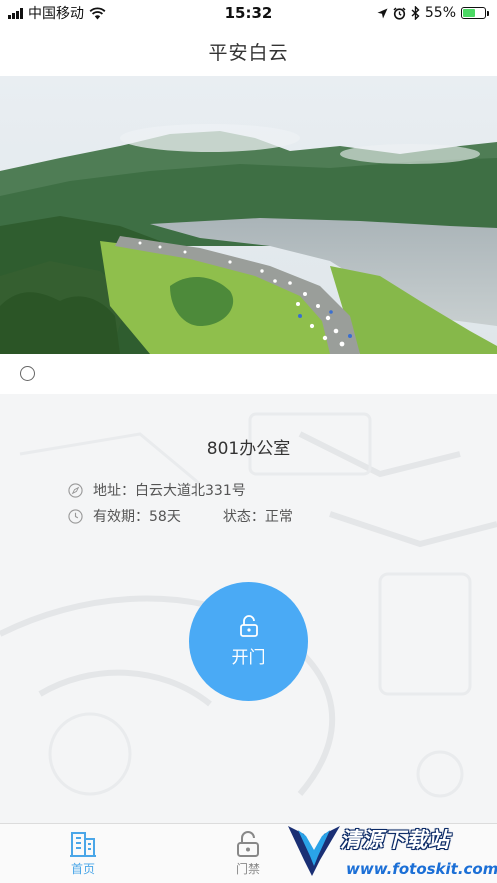 The height and width of the screenshot is (883, 497). Describe the element at coordinates (248, 844) in the screenshot. I see `lock-icon` at that location.